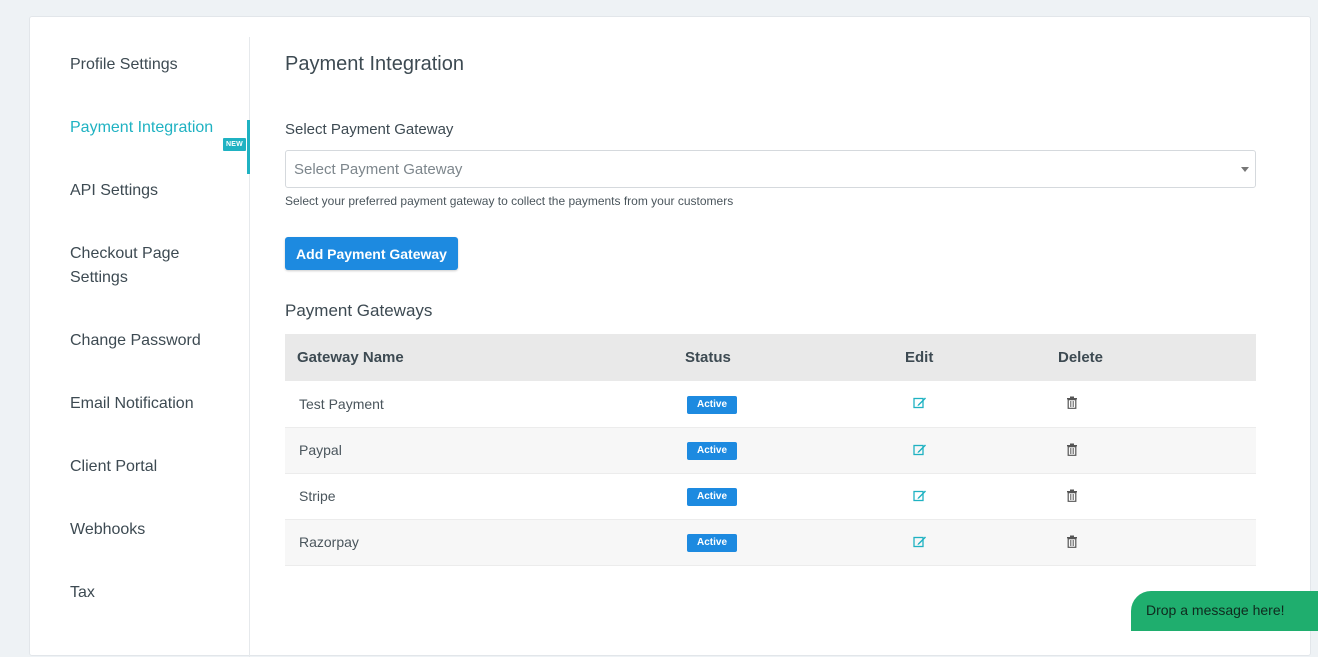  I want to click on chevron-down-icon, so click(1245, 169).